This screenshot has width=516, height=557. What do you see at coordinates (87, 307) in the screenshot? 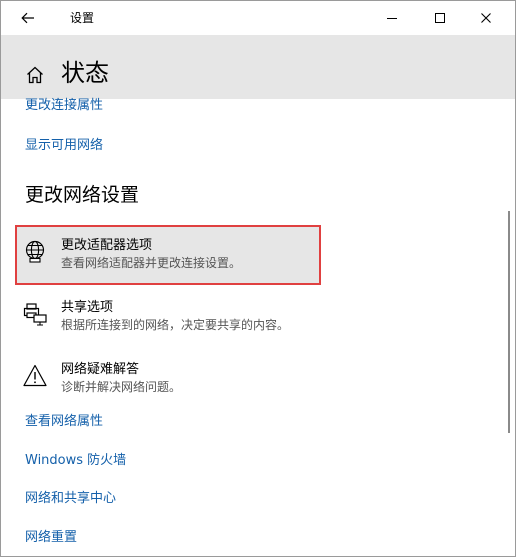
I see `option-title: 共享选项` at bounding box center [87, 307].